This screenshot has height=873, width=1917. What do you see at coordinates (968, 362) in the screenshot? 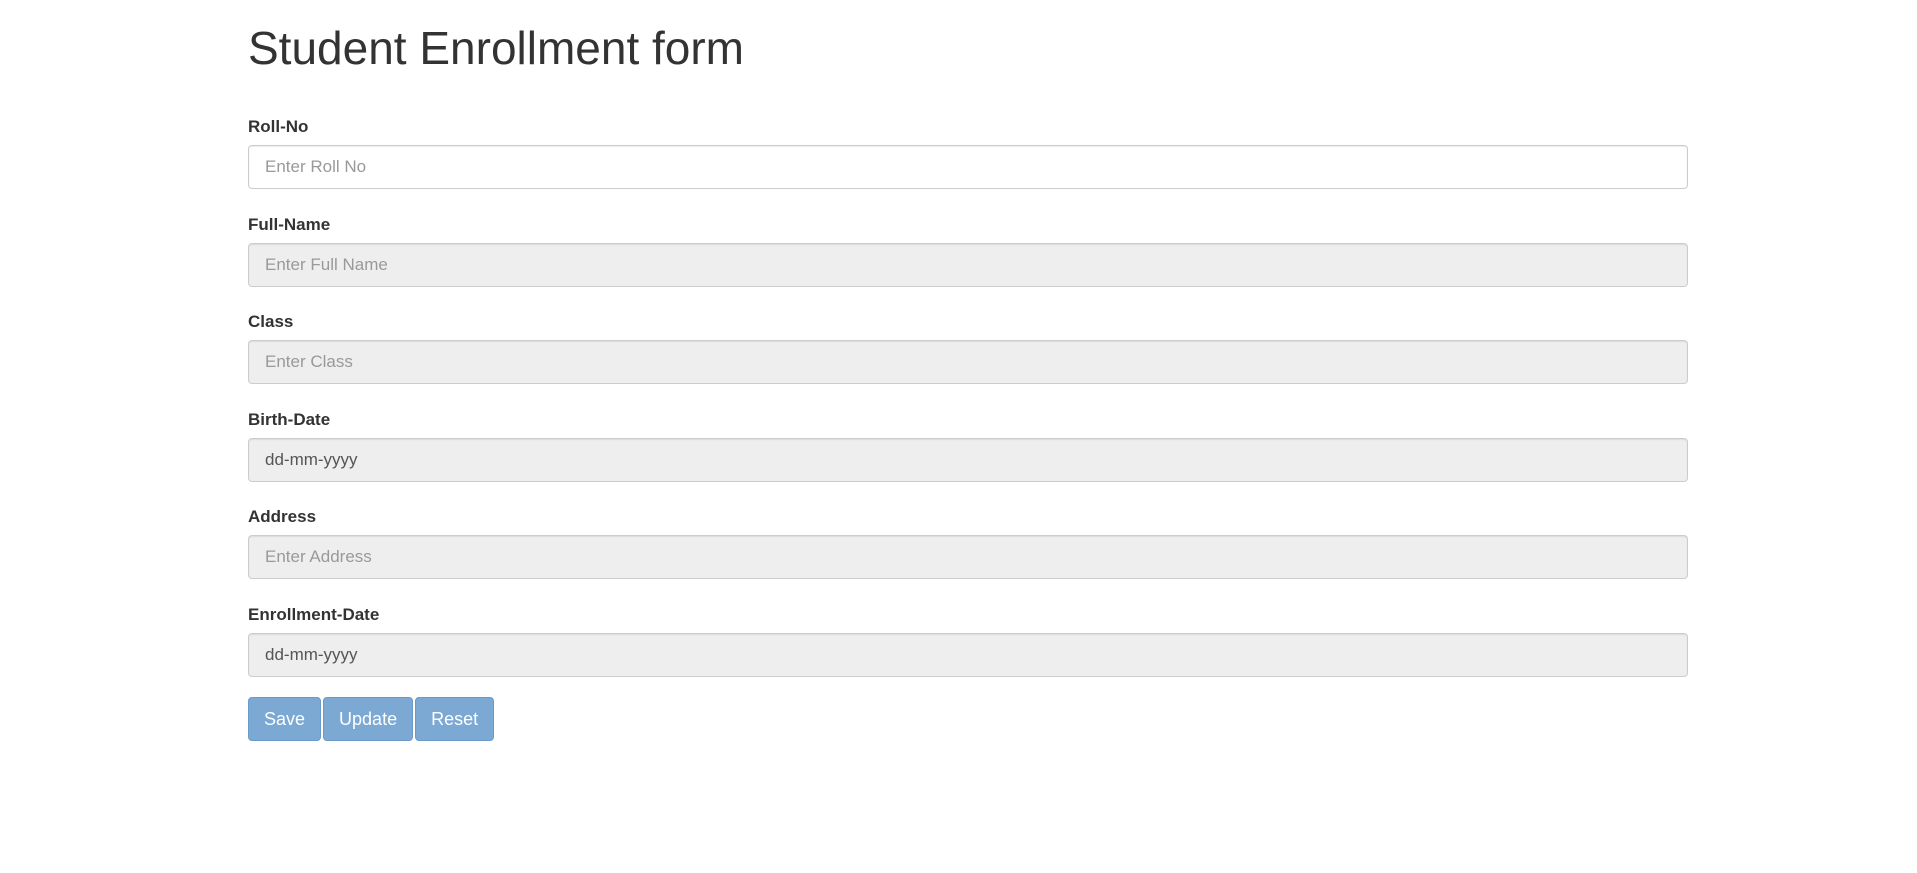
I see `class-input` at bounding box center [968, 362].